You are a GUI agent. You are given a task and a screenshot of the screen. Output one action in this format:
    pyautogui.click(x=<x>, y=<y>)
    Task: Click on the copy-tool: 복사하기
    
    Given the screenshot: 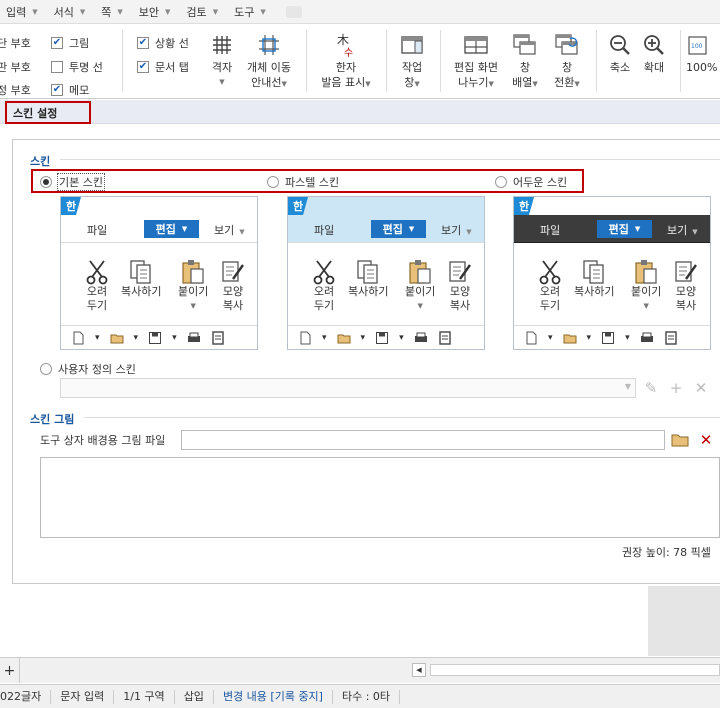 What is the action you would take?
    pyautogui.click(x=141, y=279)
    